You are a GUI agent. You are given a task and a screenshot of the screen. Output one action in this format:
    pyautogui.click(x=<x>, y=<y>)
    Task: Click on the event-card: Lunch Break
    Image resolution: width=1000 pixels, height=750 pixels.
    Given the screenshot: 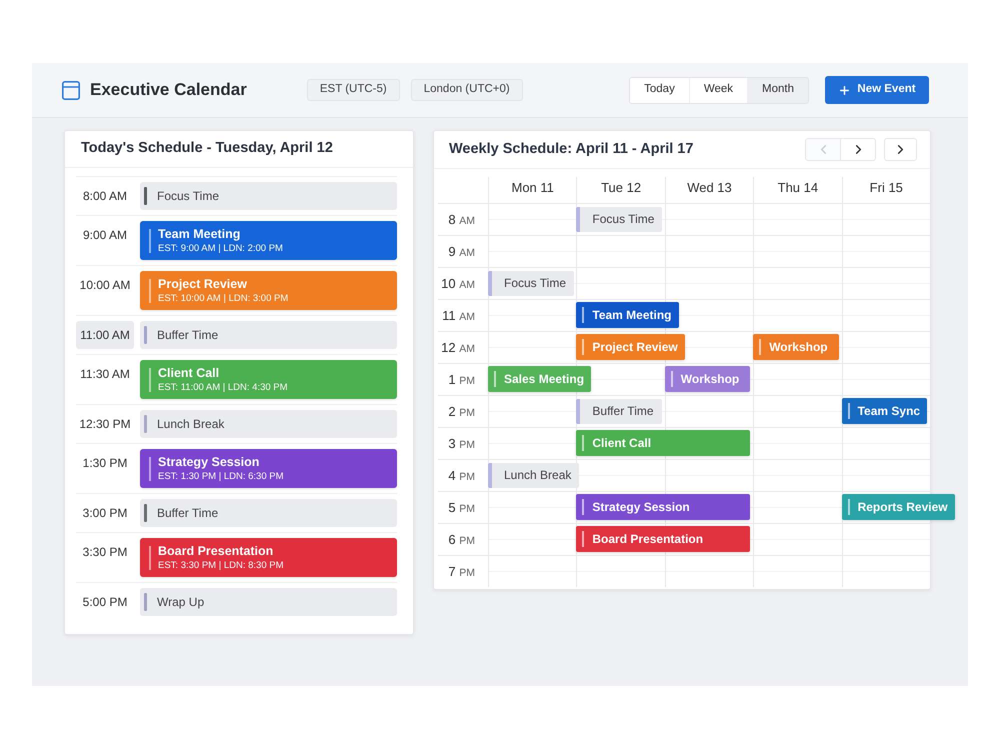 What is the action you would take?
    pyautogui.click(x=268, y=424)
    